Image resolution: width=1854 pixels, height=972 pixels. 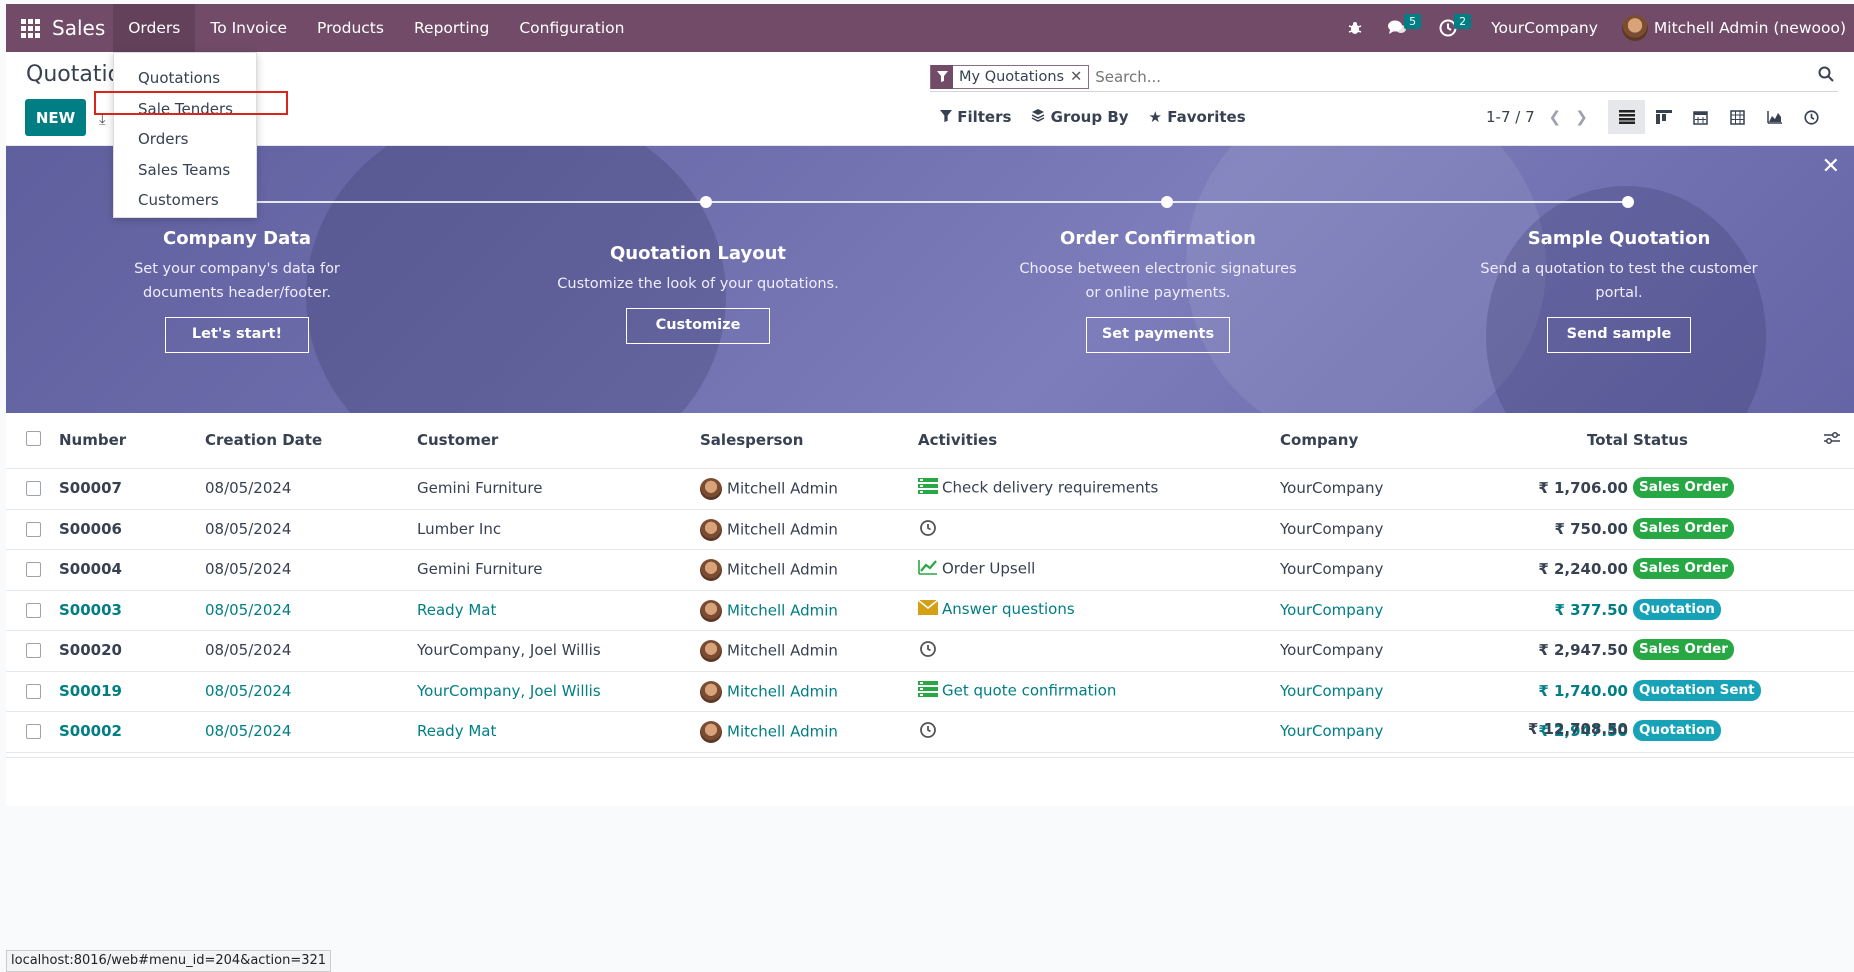 I want to click on search-facet: My Quotations ✕, so click(x=1010, y=76).